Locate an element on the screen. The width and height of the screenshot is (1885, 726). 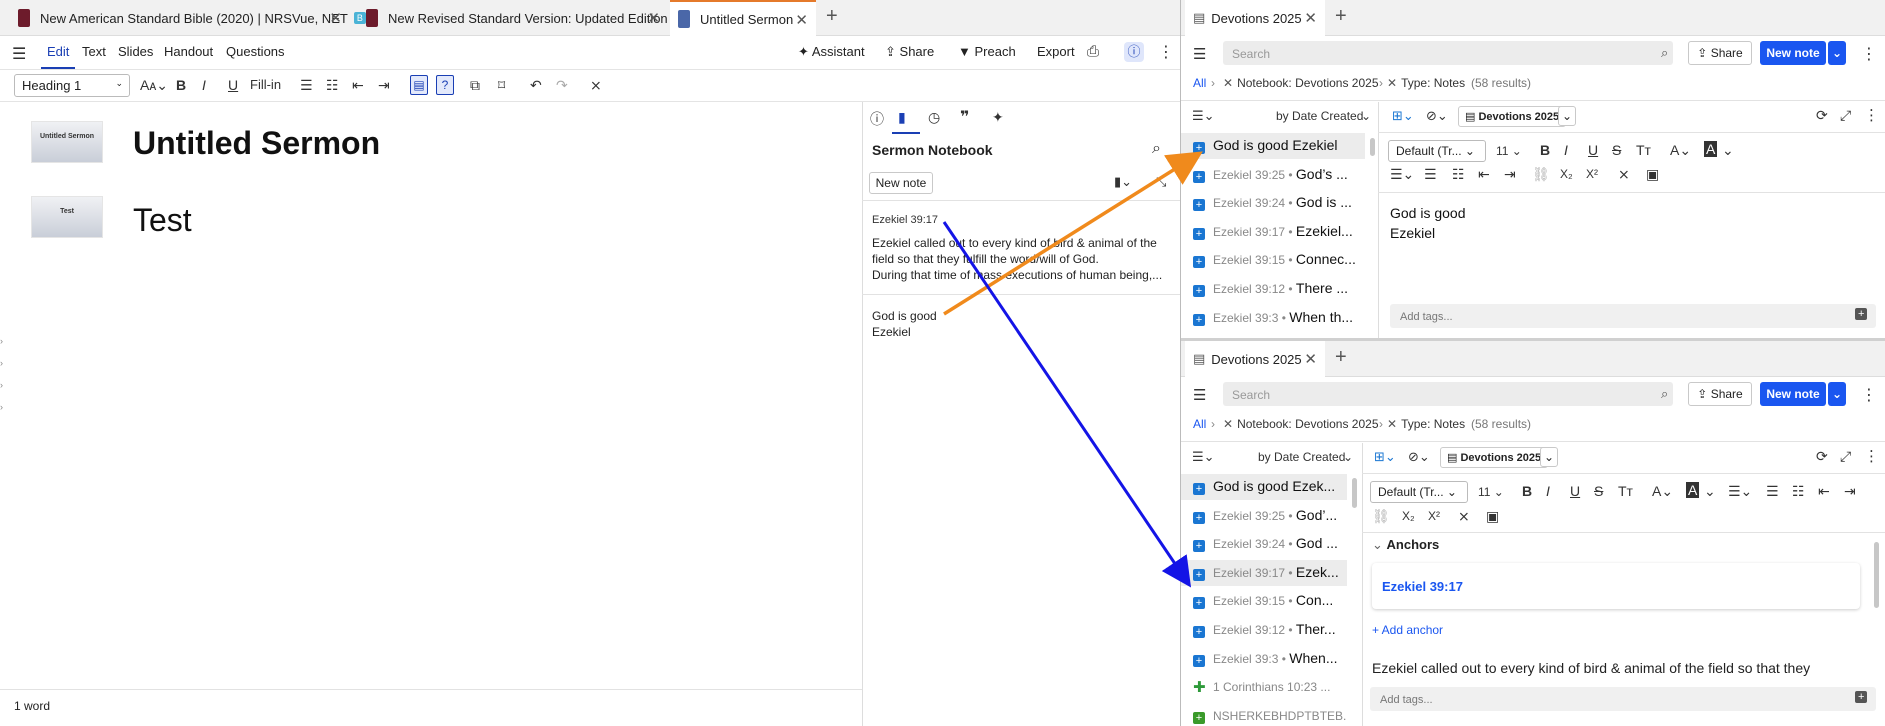
annotation-arrows is located at coordinates (1072, 369).